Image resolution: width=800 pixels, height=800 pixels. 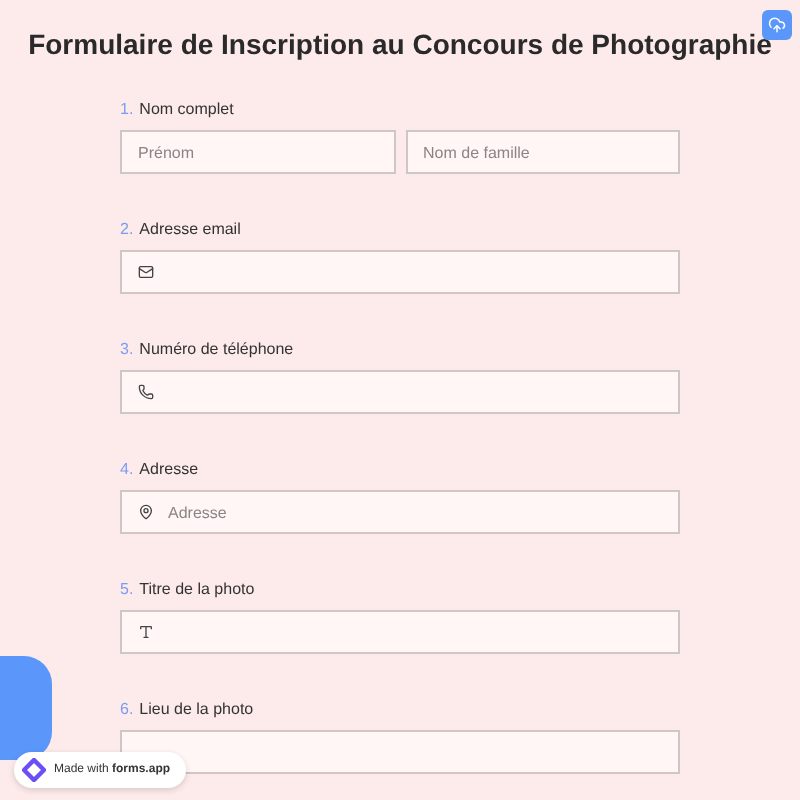 What do you see at coordinates (146, 632) in the screenshot?
I see `text-icon` at bounding box center [146, 632].